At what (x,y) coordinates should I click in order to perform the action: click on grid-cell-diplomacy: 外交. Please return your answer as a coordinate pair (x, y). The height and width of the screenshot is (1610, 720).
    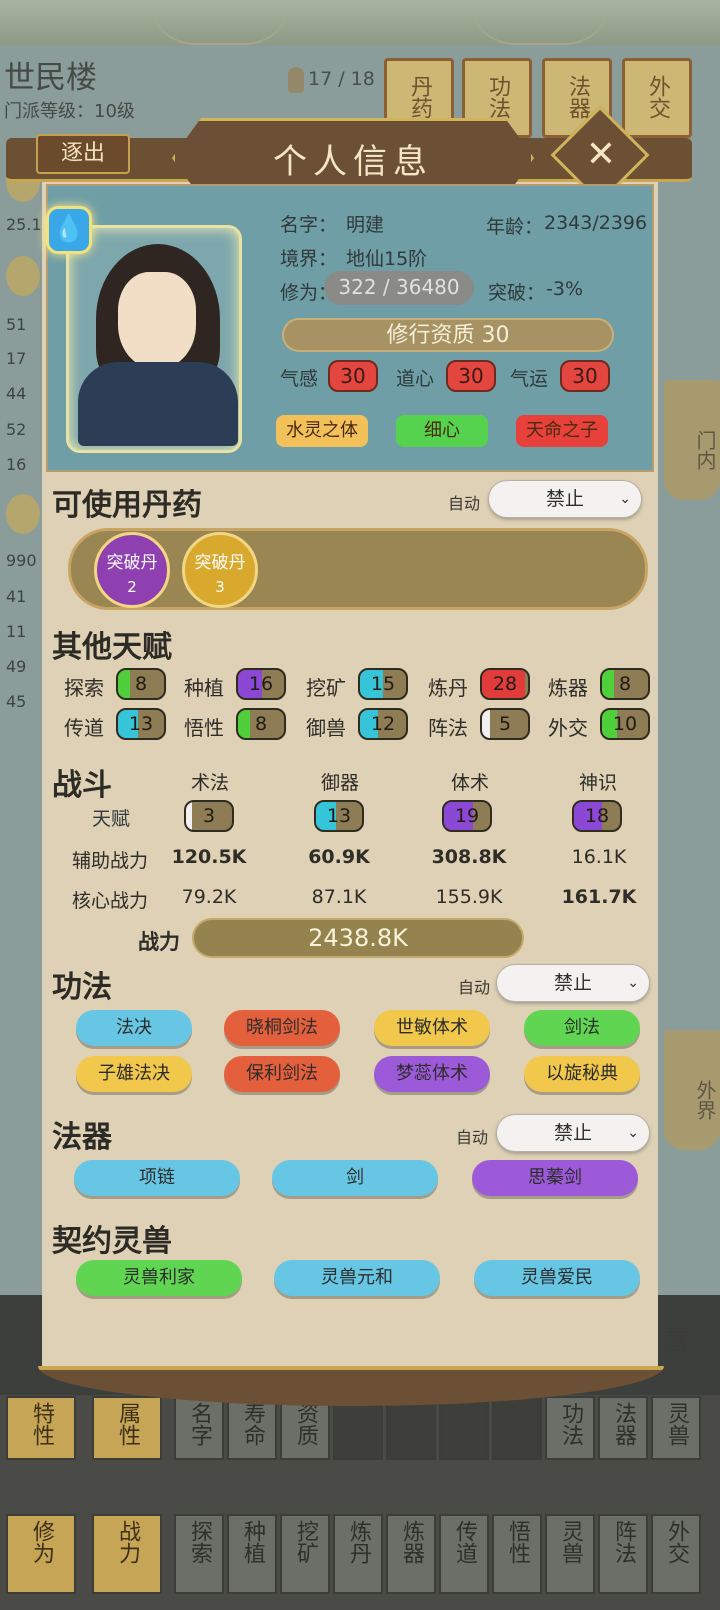
    Looking at the image, I should click on (676, 1554).